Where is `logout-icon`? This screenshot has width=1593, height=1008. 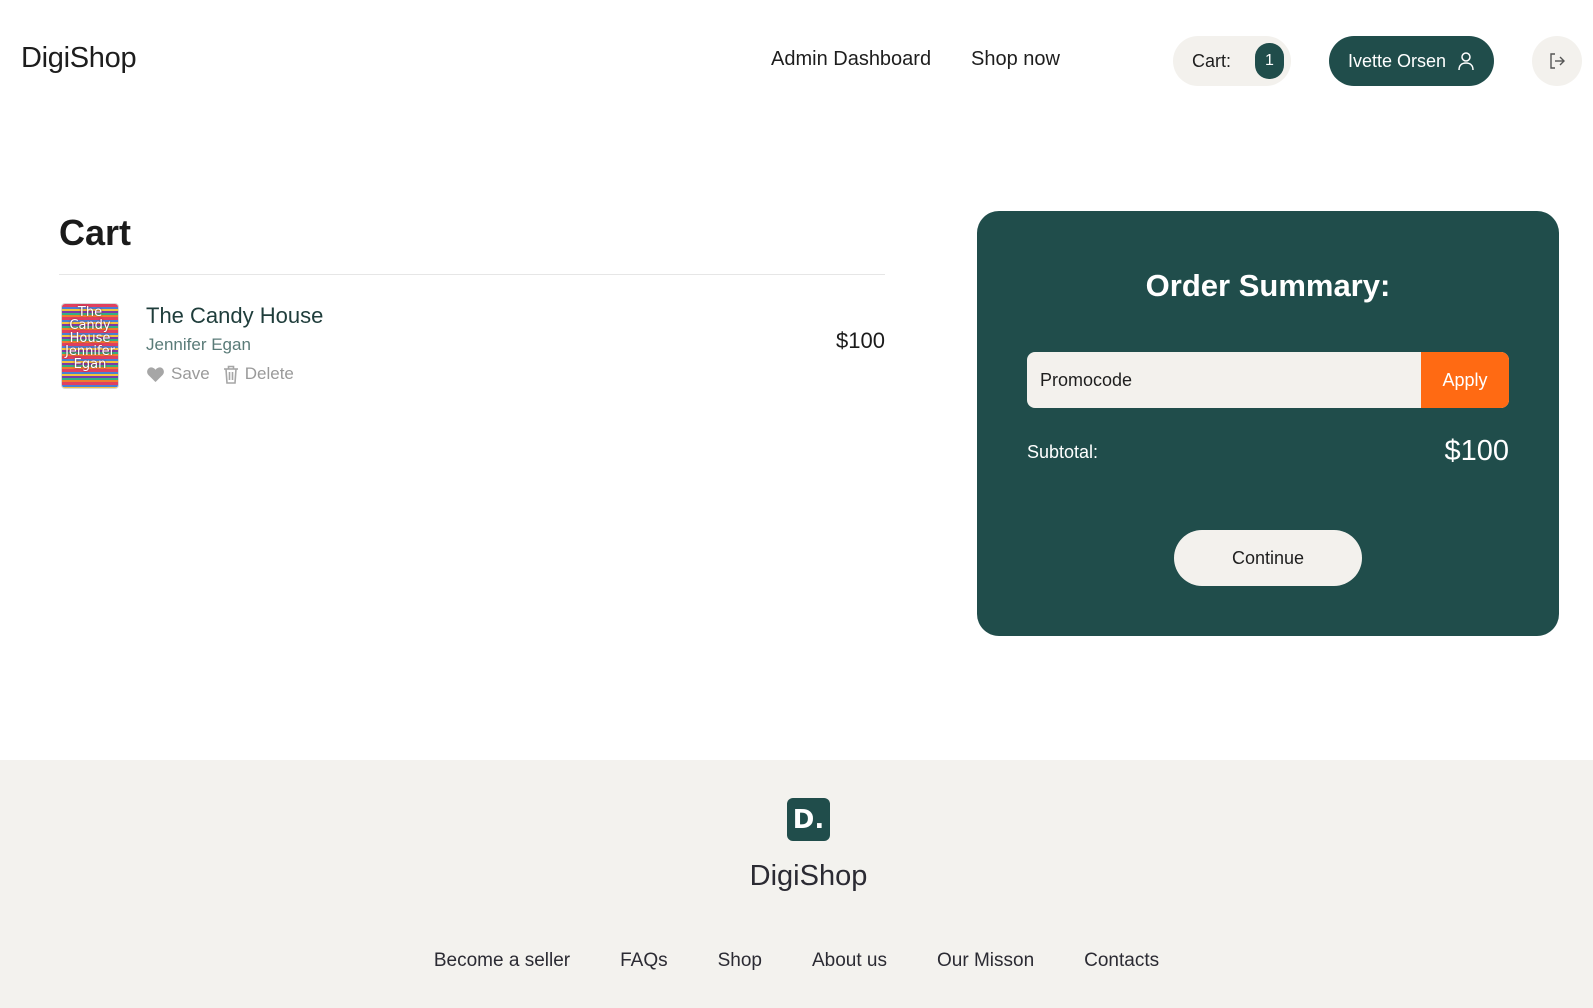 logout-icon is located at coordinates (1557, 61).